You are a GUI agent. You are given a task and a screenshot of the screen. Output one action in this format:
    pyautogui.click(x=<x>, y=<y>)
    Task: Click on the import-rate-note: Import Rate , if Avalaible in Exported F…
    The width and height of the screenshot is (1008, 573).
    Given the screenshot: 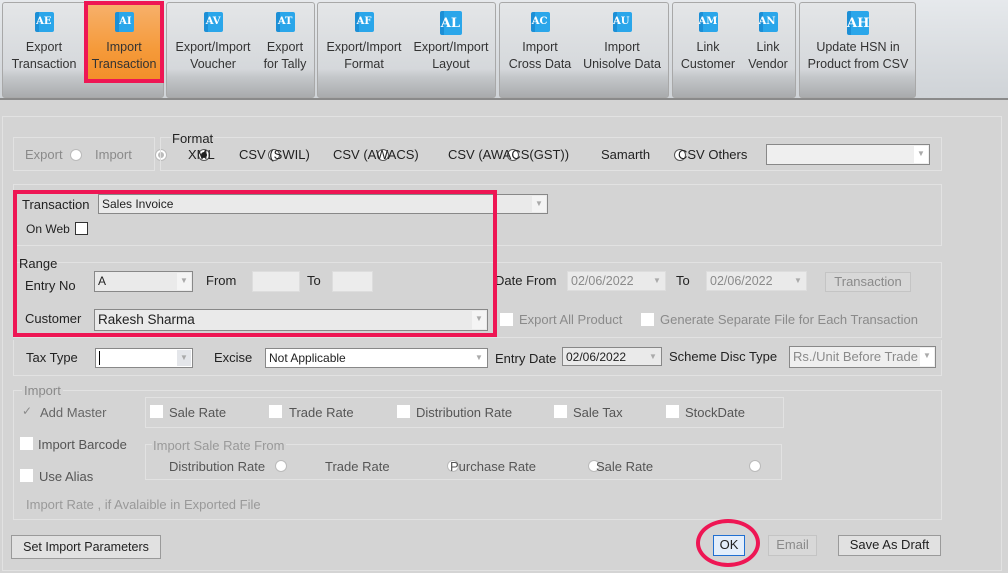 What is the action you would take?
    pyautogui.click(x=143, y=504)
    